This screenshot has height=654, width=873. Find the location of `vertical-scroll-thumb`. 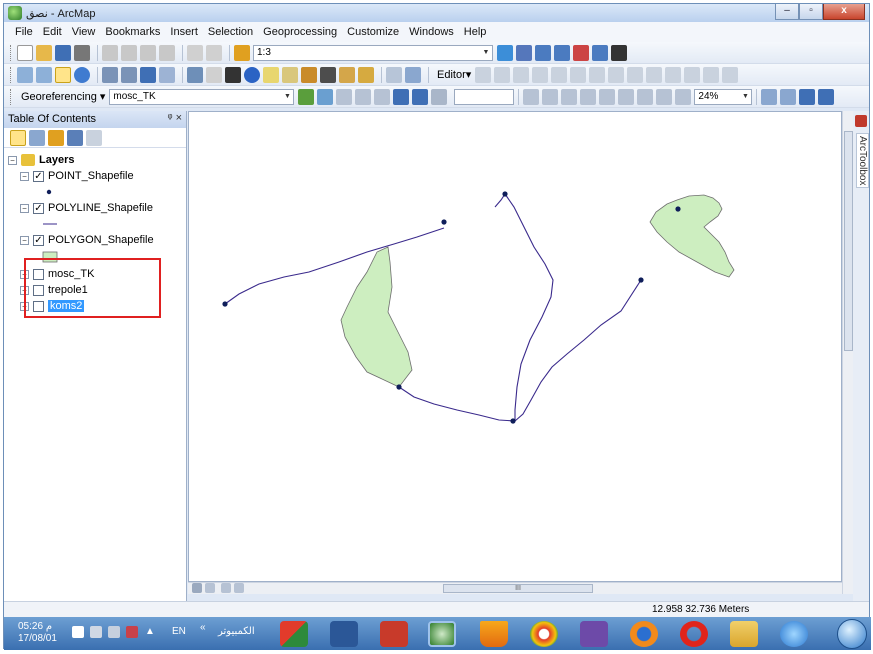

vertical-scroll-thumb is located at coordinates (848, 241).